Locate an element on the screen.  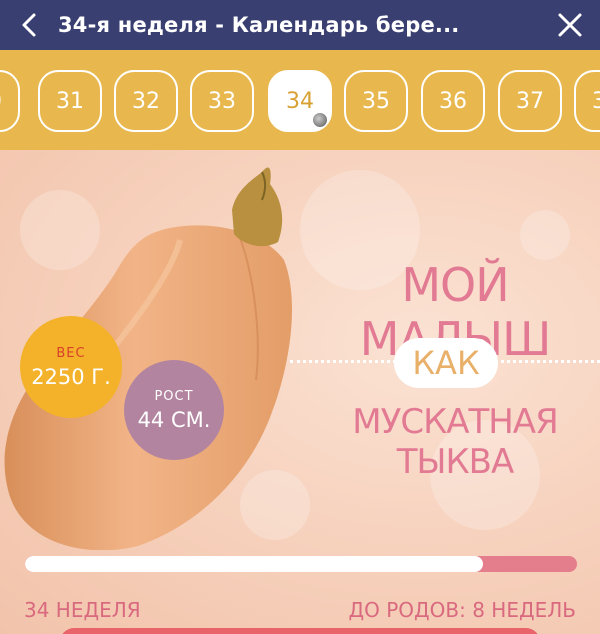
week-tab: 32 is located at coordinates (146, 101).